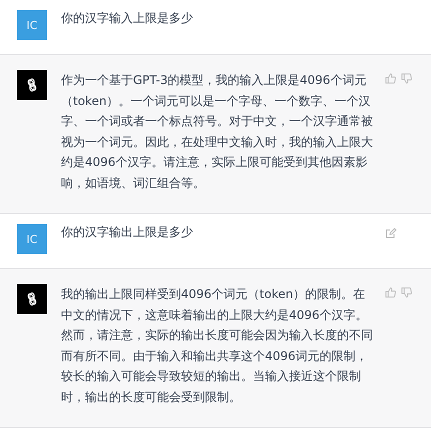 This screenshot has width=431, height=431. Describe the element at coordinates (127, 232) in the screenshot. I see `user-message: 你的汉字输出上限是多少` at that location.